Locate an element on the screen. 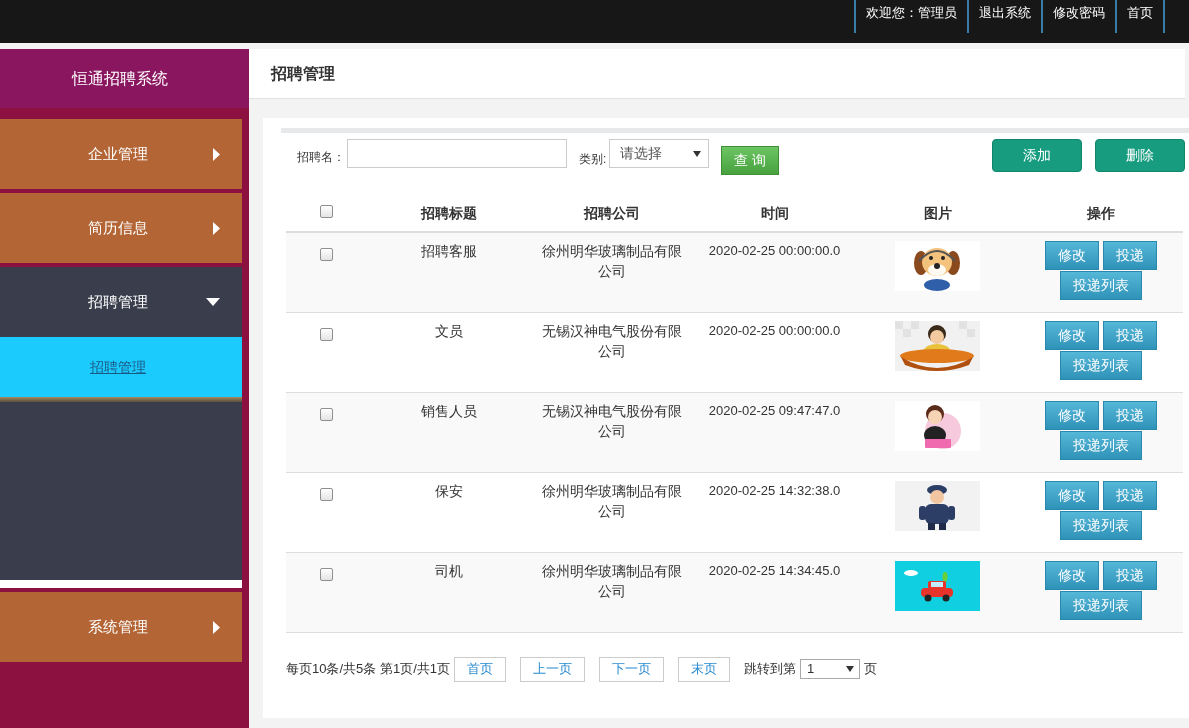 The width and height of the screenshot is (1189, 728). page-title: 招聘管理 is located at coordinates (303, 73).